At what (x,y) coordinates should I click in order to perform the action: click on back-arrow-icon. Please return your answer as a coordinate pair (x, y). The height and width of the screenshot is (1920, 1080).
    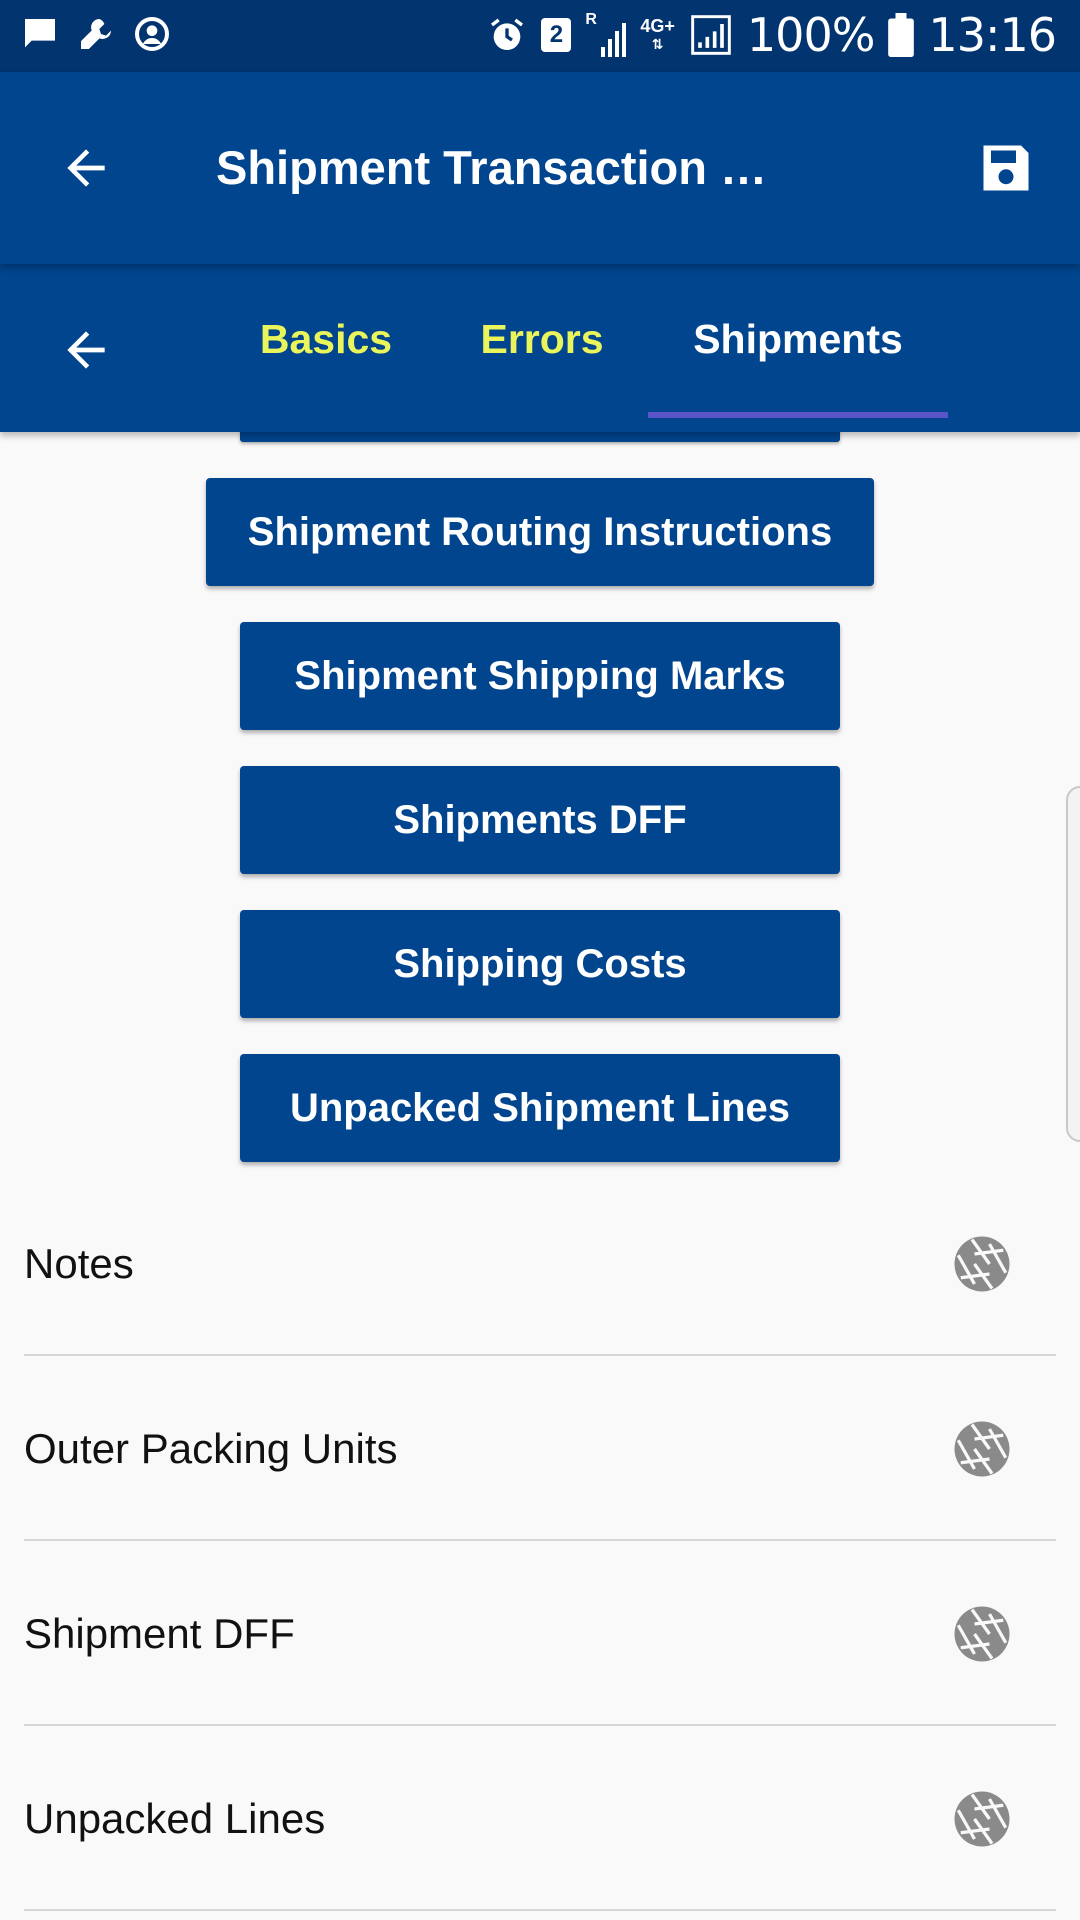
    Looking at the image, I should click on (86, 168).